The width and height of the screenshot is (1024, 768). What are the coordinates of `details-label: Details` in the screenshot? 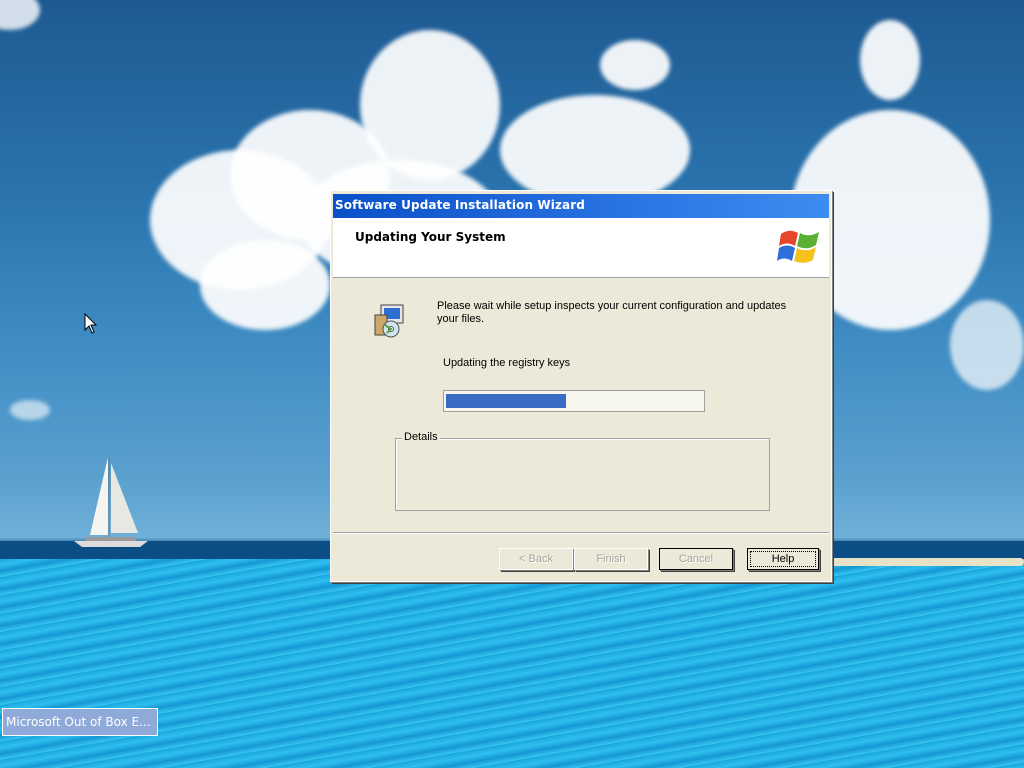 It's located at (421, 437).